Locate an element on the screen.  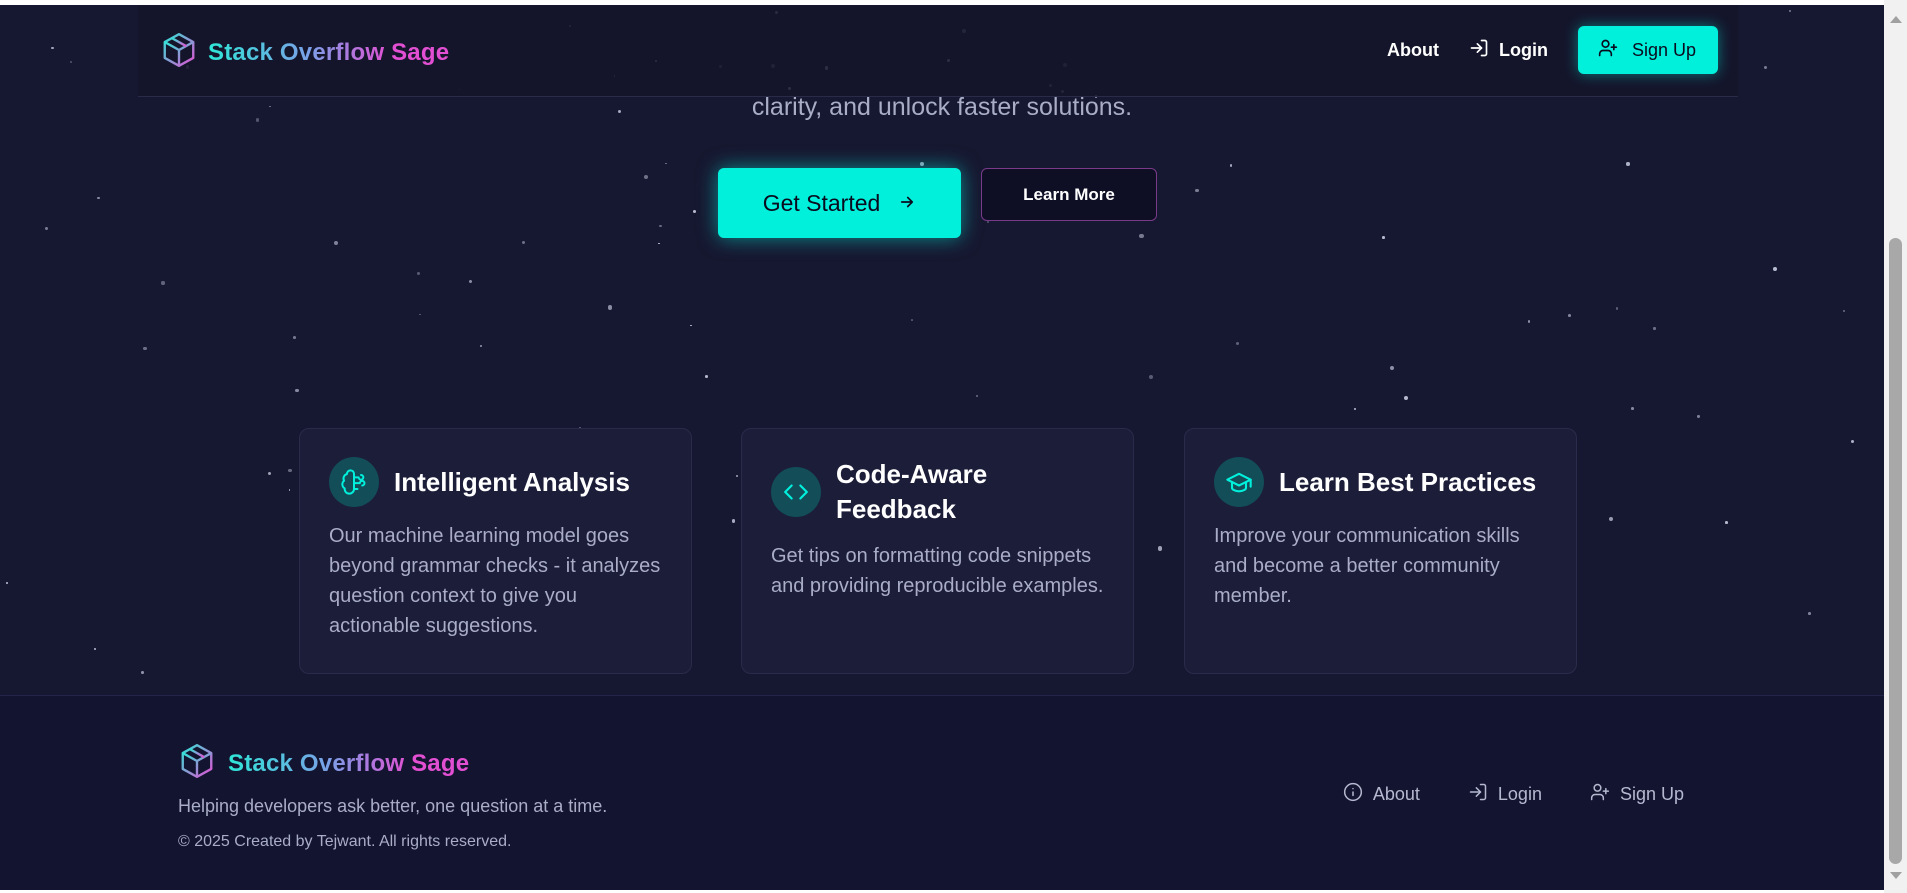
hero-subtitle: clarity, and unlock faster solutions. is located at coordinates (942, 107).